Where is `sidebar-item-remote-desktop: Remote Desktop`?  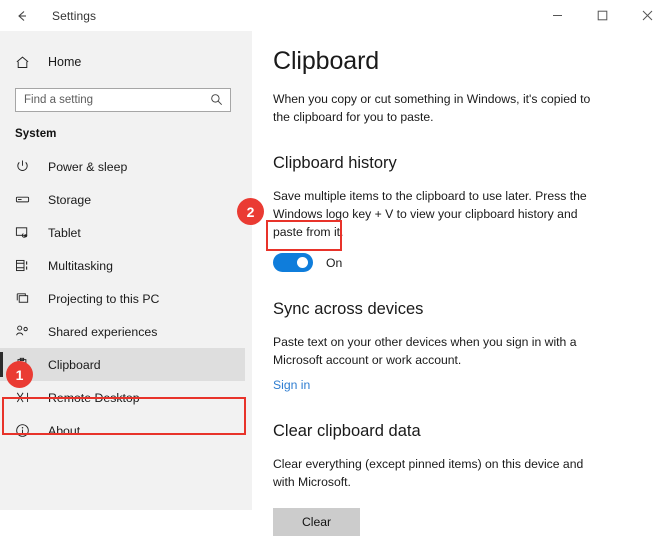
sidebar-item-remote-desktop: Remote Desktop is located at coordinates (126, 397).